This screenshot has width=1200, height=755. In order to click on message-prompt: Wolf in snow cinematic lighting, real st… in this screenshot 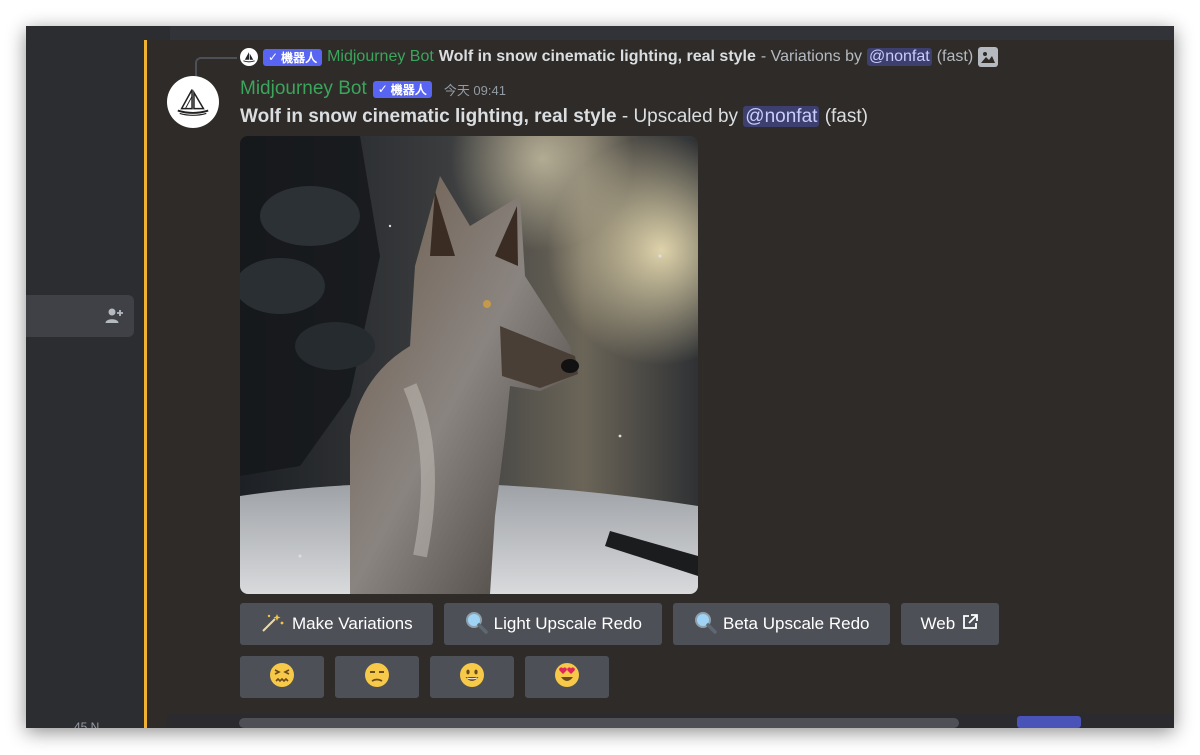, I will do `click(428, 116)`.